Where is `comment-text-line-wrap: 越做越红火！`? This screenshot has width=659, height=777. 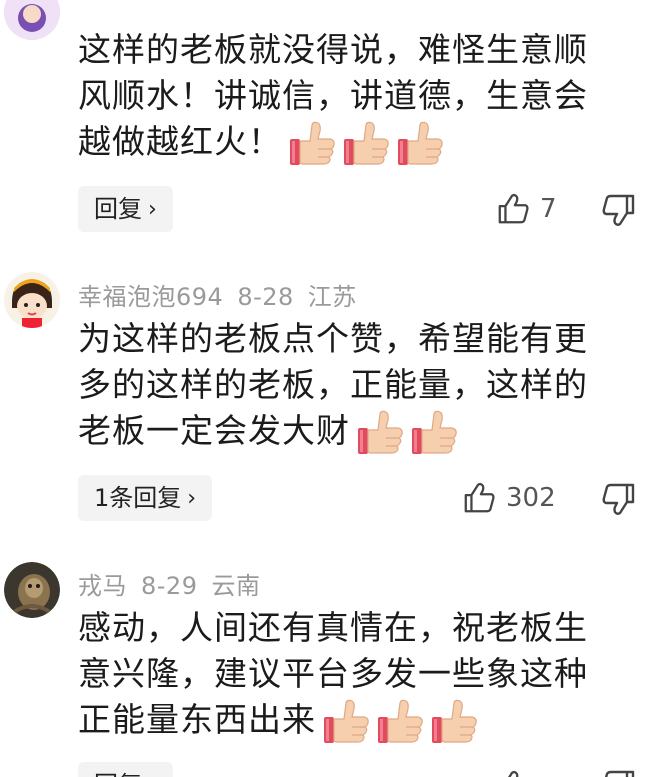
comment-text-line-wrap: 越做越红火！ is located at coordinates (358, 143).